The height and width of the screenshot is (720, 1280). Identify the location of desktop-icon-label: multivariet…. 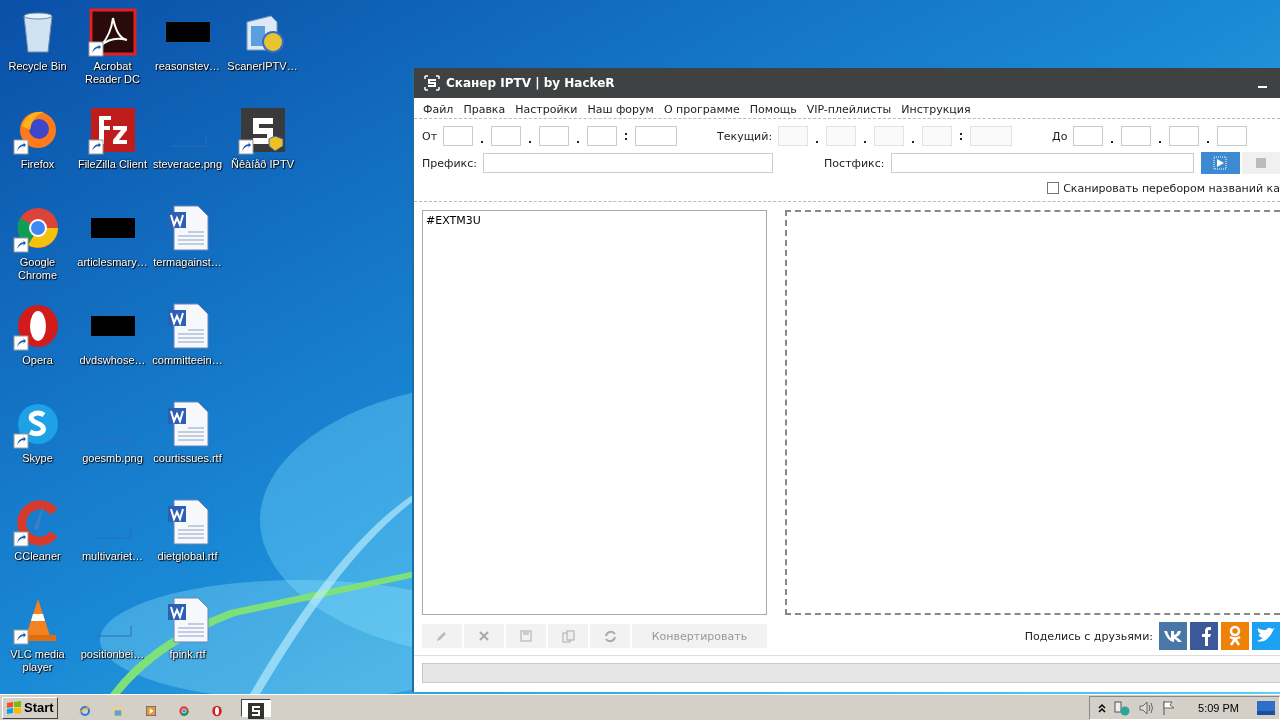
(112, 556).